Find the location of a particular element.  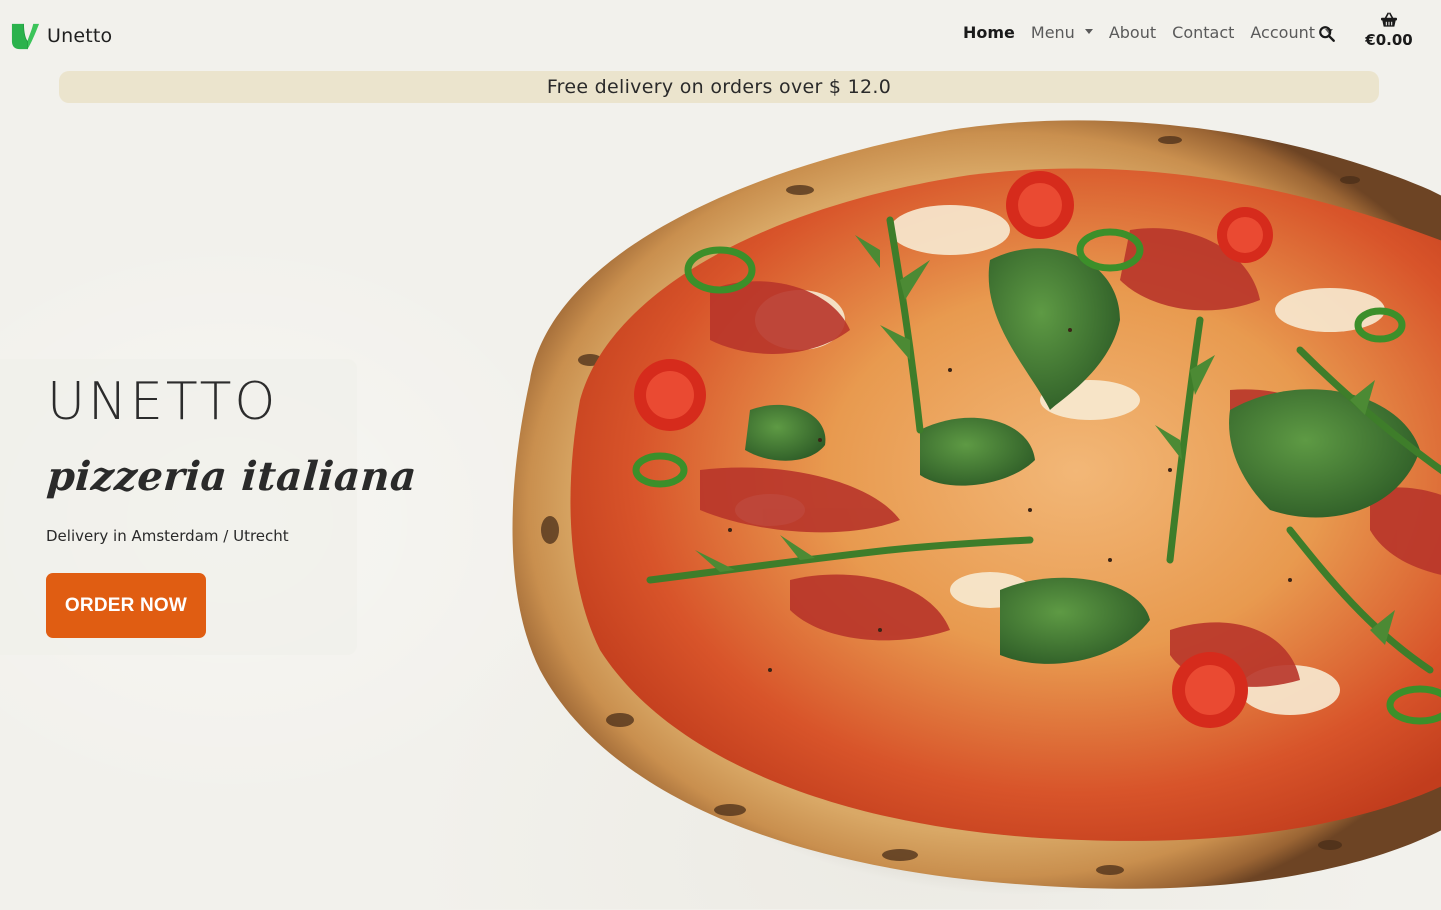

nav-about: About is located at coordinates (1132, 32).